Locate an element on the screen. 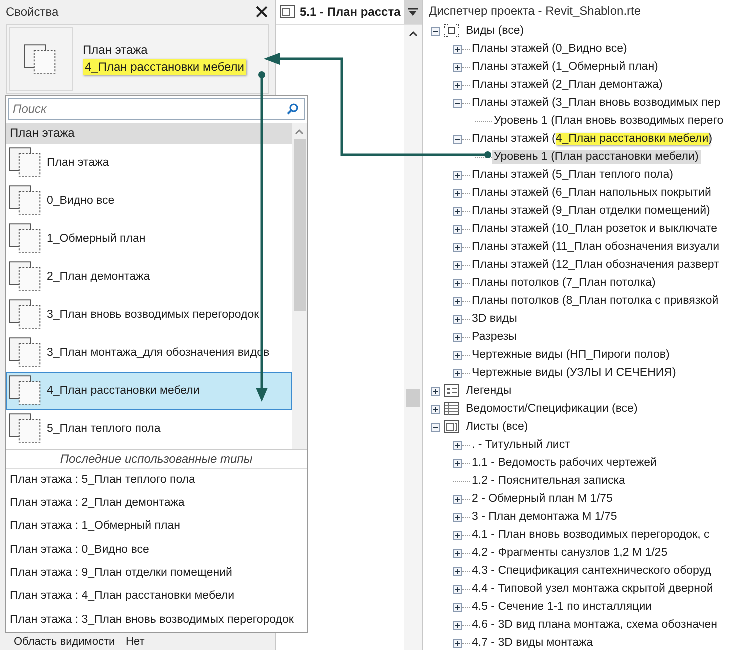  tree-item: Планы этажей (5_План теплого пола) is located at coordinates (573, 175).